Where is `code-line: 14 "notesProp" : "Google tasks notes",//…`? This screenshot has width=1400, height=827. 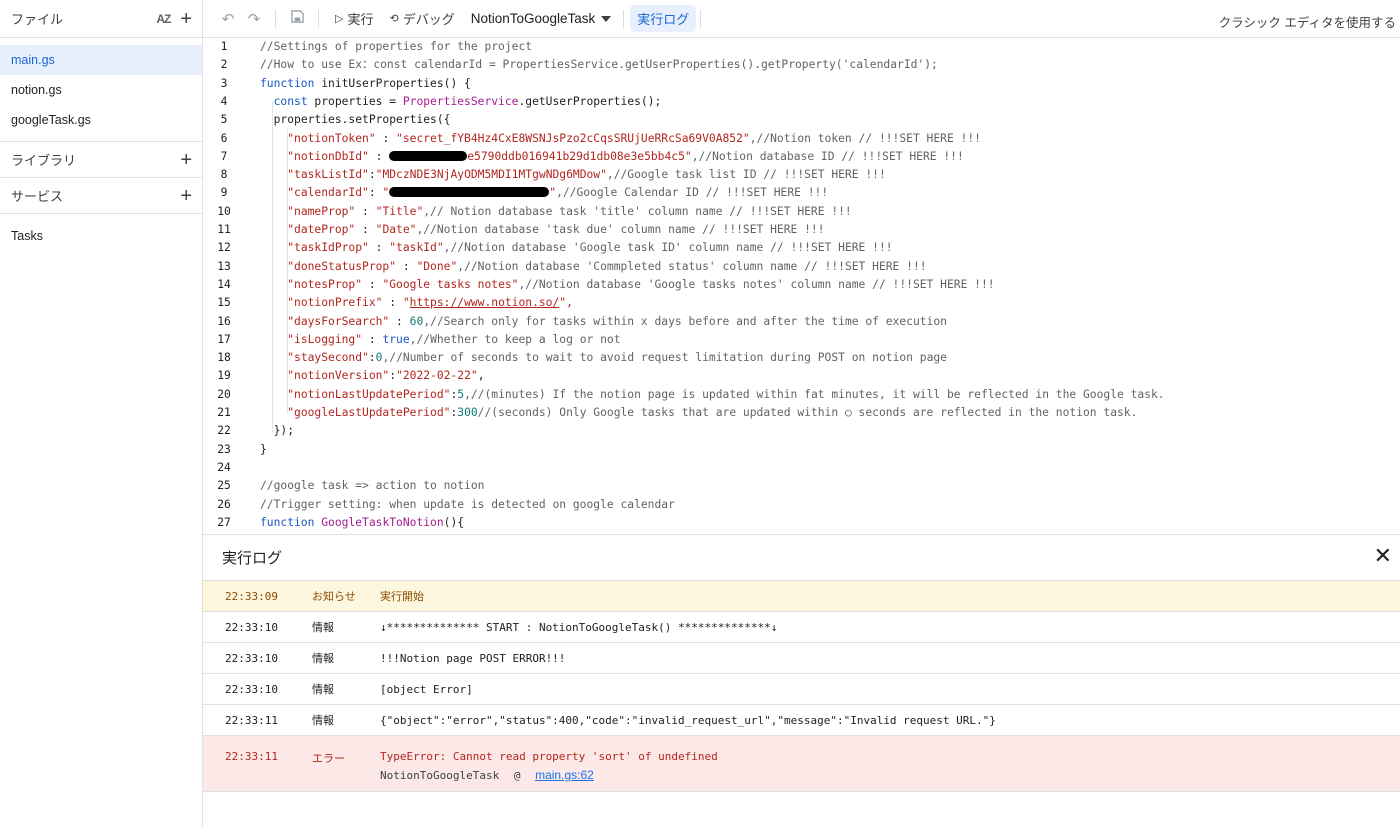
code-line: 14 "notesProp" : "Google tasks notes",//… is located at coordinates (606, 284).